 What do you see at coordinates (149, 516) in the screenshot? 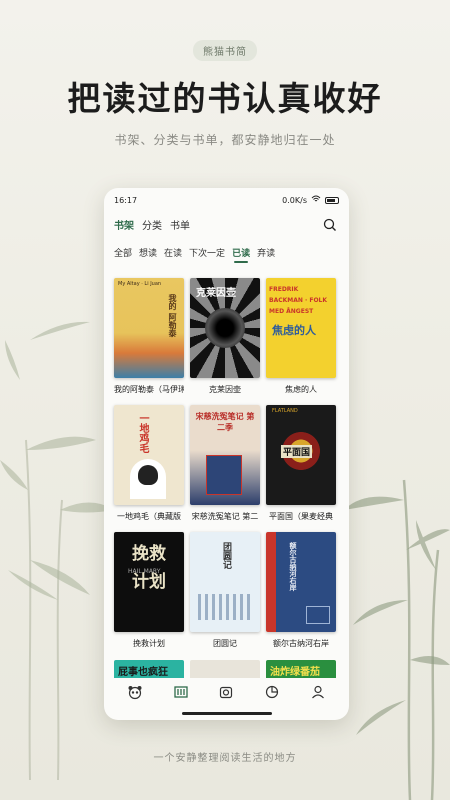
I see `book-title: 一地鸡毛（典藏版` at bounding box center [149, 516].